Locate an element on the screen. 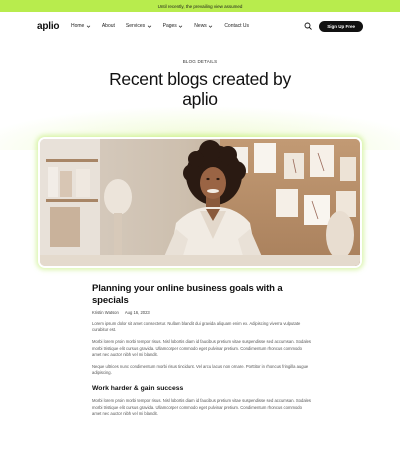 This screenshot has width=400, height=450. nav-item-label: Home is located at coordinates (78, 26).